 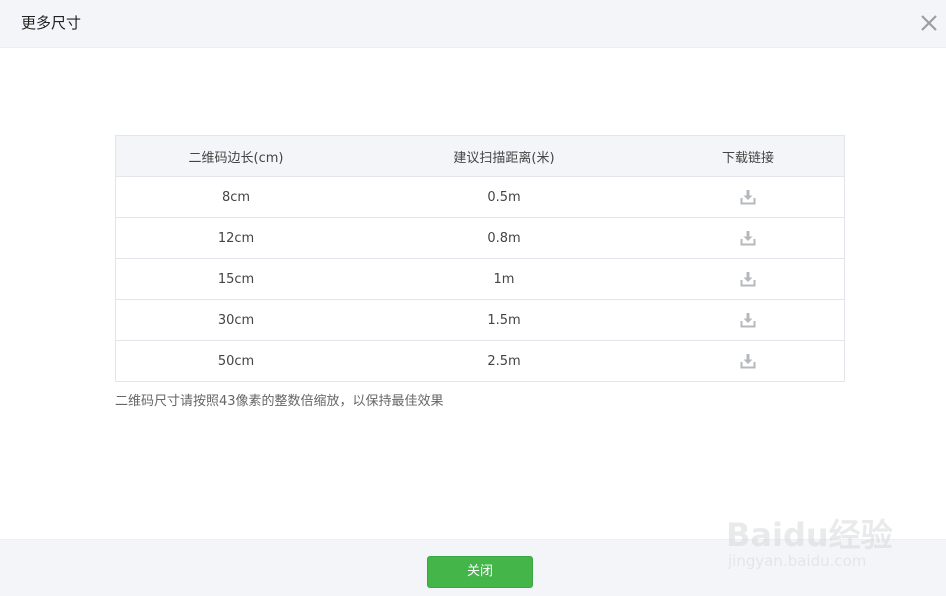 I want to click on table-header-row: 二维码边长(cm) 建议扫描距离(米) 下载链接, so click(x=480, y=156).